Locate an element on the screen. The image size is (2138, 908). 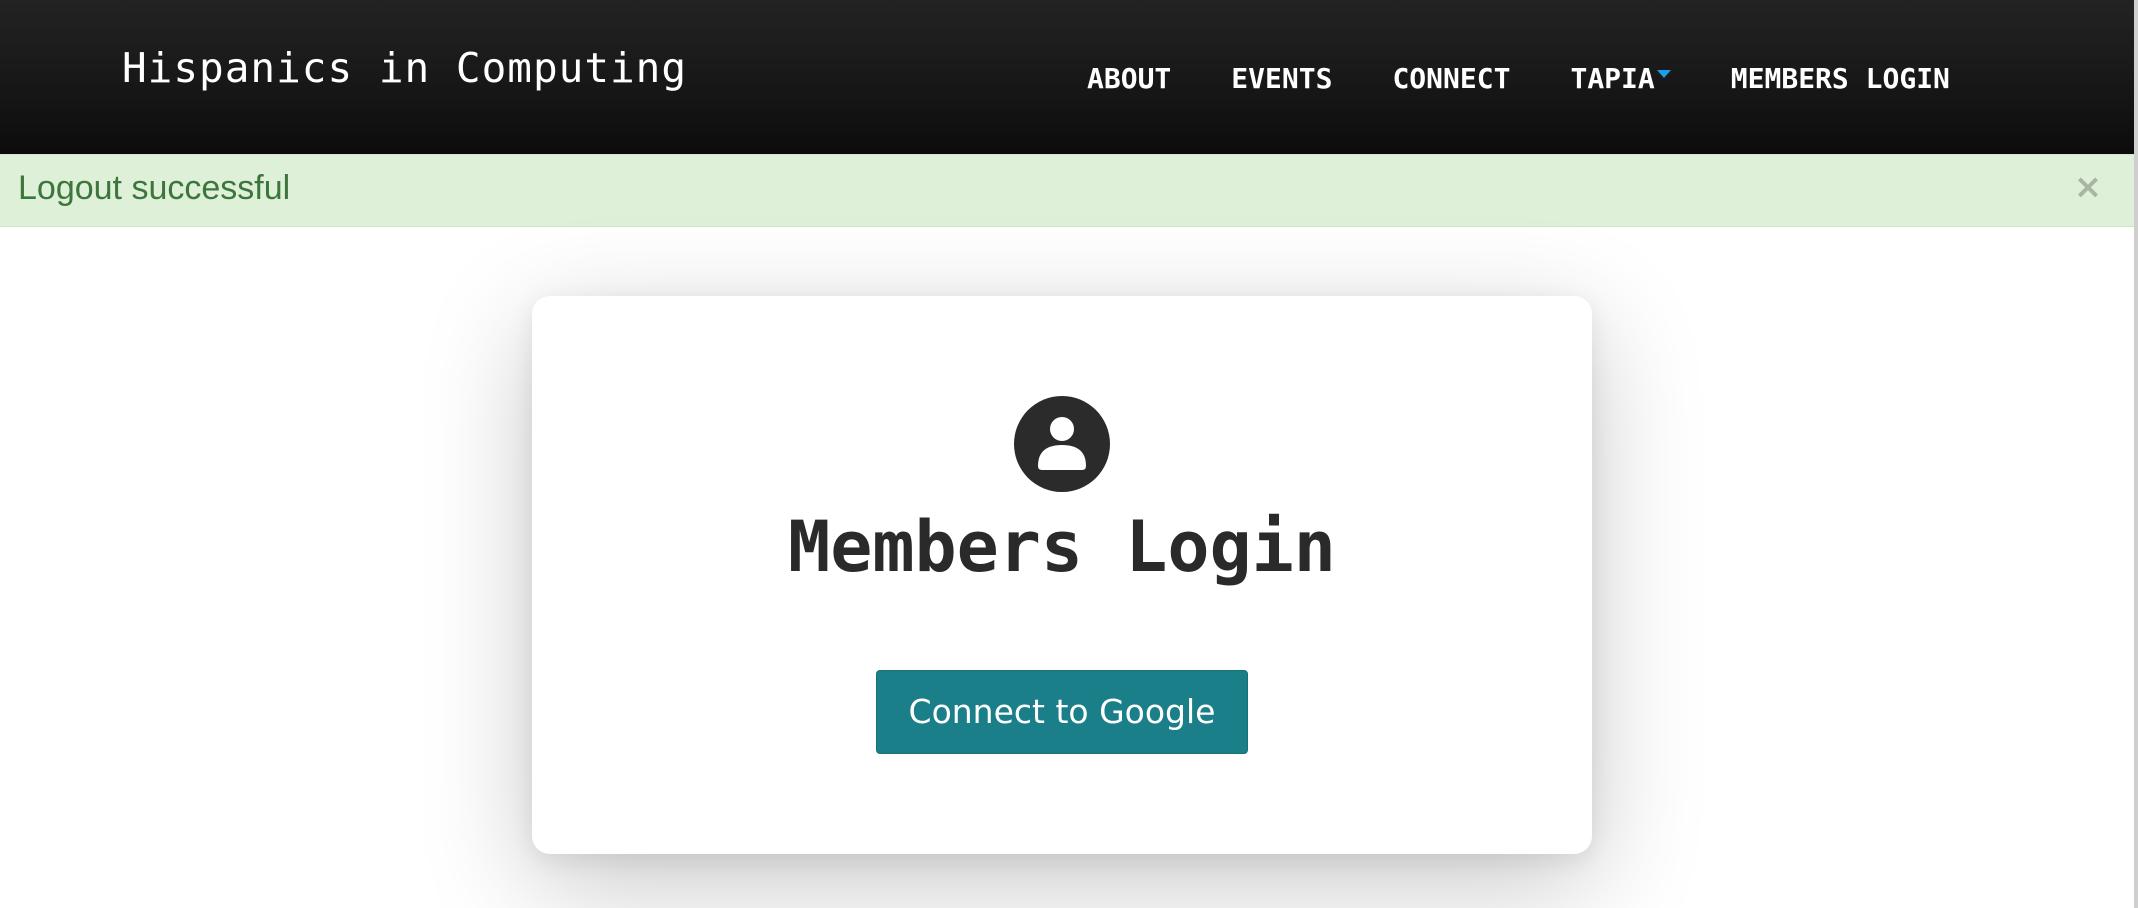
close-icon: × is located at coordinates (2088, 187).